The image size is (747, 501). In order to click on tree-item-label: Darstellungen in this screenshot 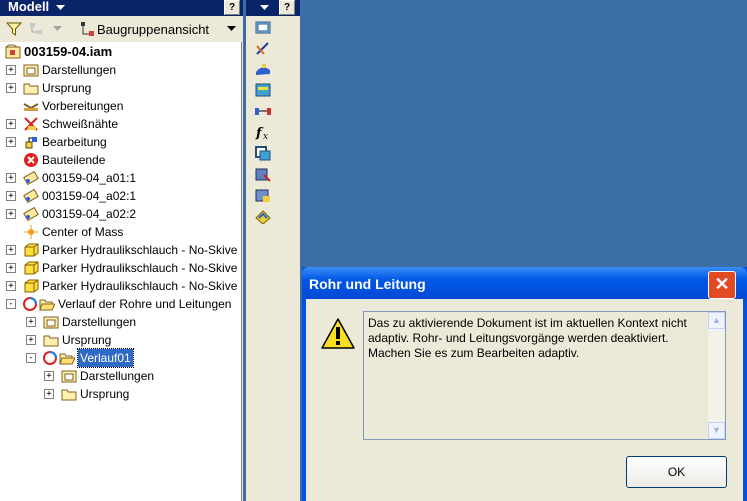, I will do `click(79, 70)`.